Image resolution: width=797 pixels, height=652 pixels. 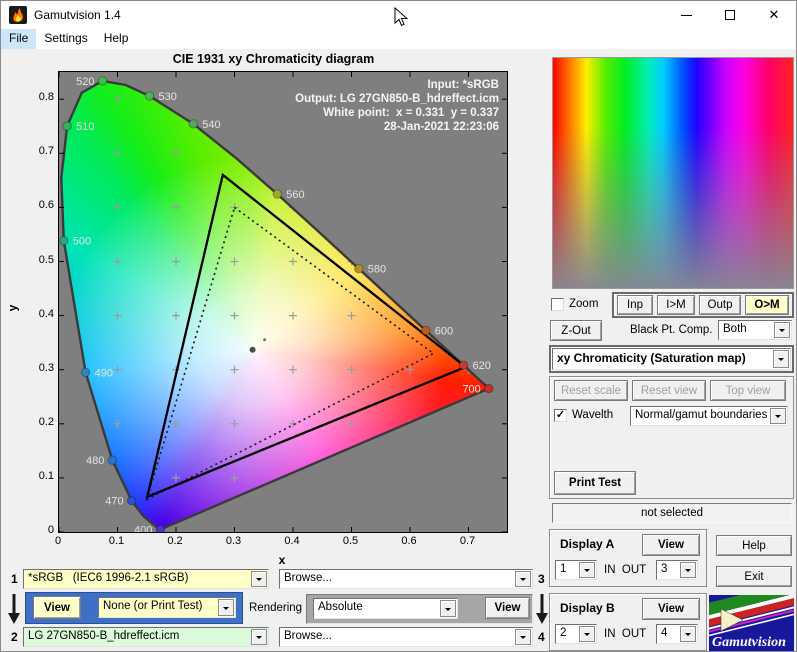 What do you see at coordinates (467, 541) in the screenshot?
I see `x-tick-0.7: 0.7` at bounding box center [467, 541].